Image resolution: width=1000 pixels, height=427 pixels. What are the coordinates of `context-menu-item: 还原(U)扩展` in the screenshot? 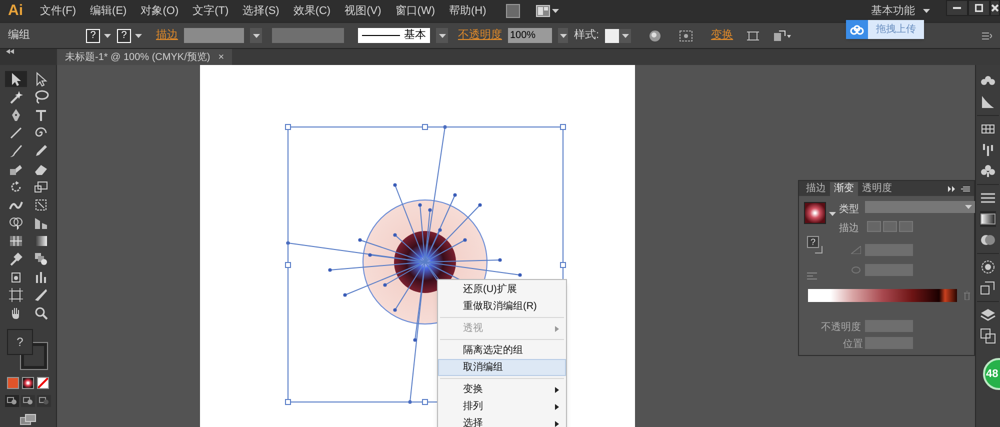 It's located at (502, 289).